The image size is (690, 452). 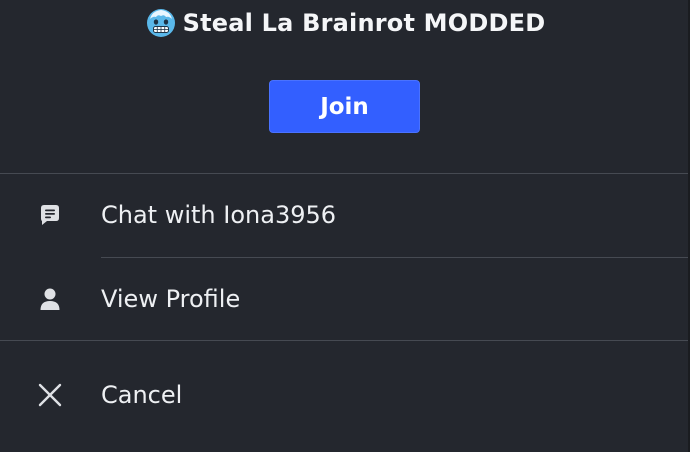 What do you see at coordinates (364, 23) in the screenshot?
I see `game-title: Steal La Brainrot MODDED` at bounding box center [364, 23].